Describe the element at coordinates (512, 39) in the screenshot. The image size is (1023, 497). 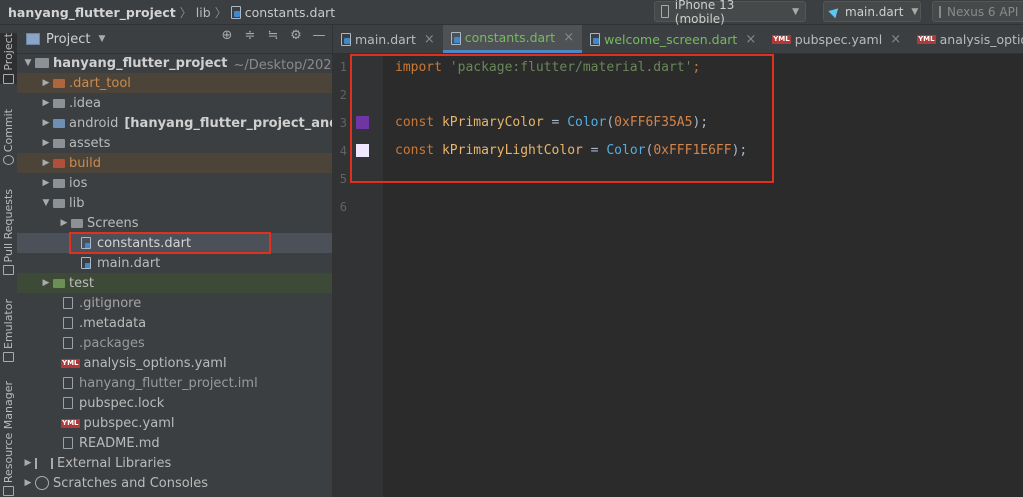
I see `tab-constants-dart: constants.dart ×` at that location.